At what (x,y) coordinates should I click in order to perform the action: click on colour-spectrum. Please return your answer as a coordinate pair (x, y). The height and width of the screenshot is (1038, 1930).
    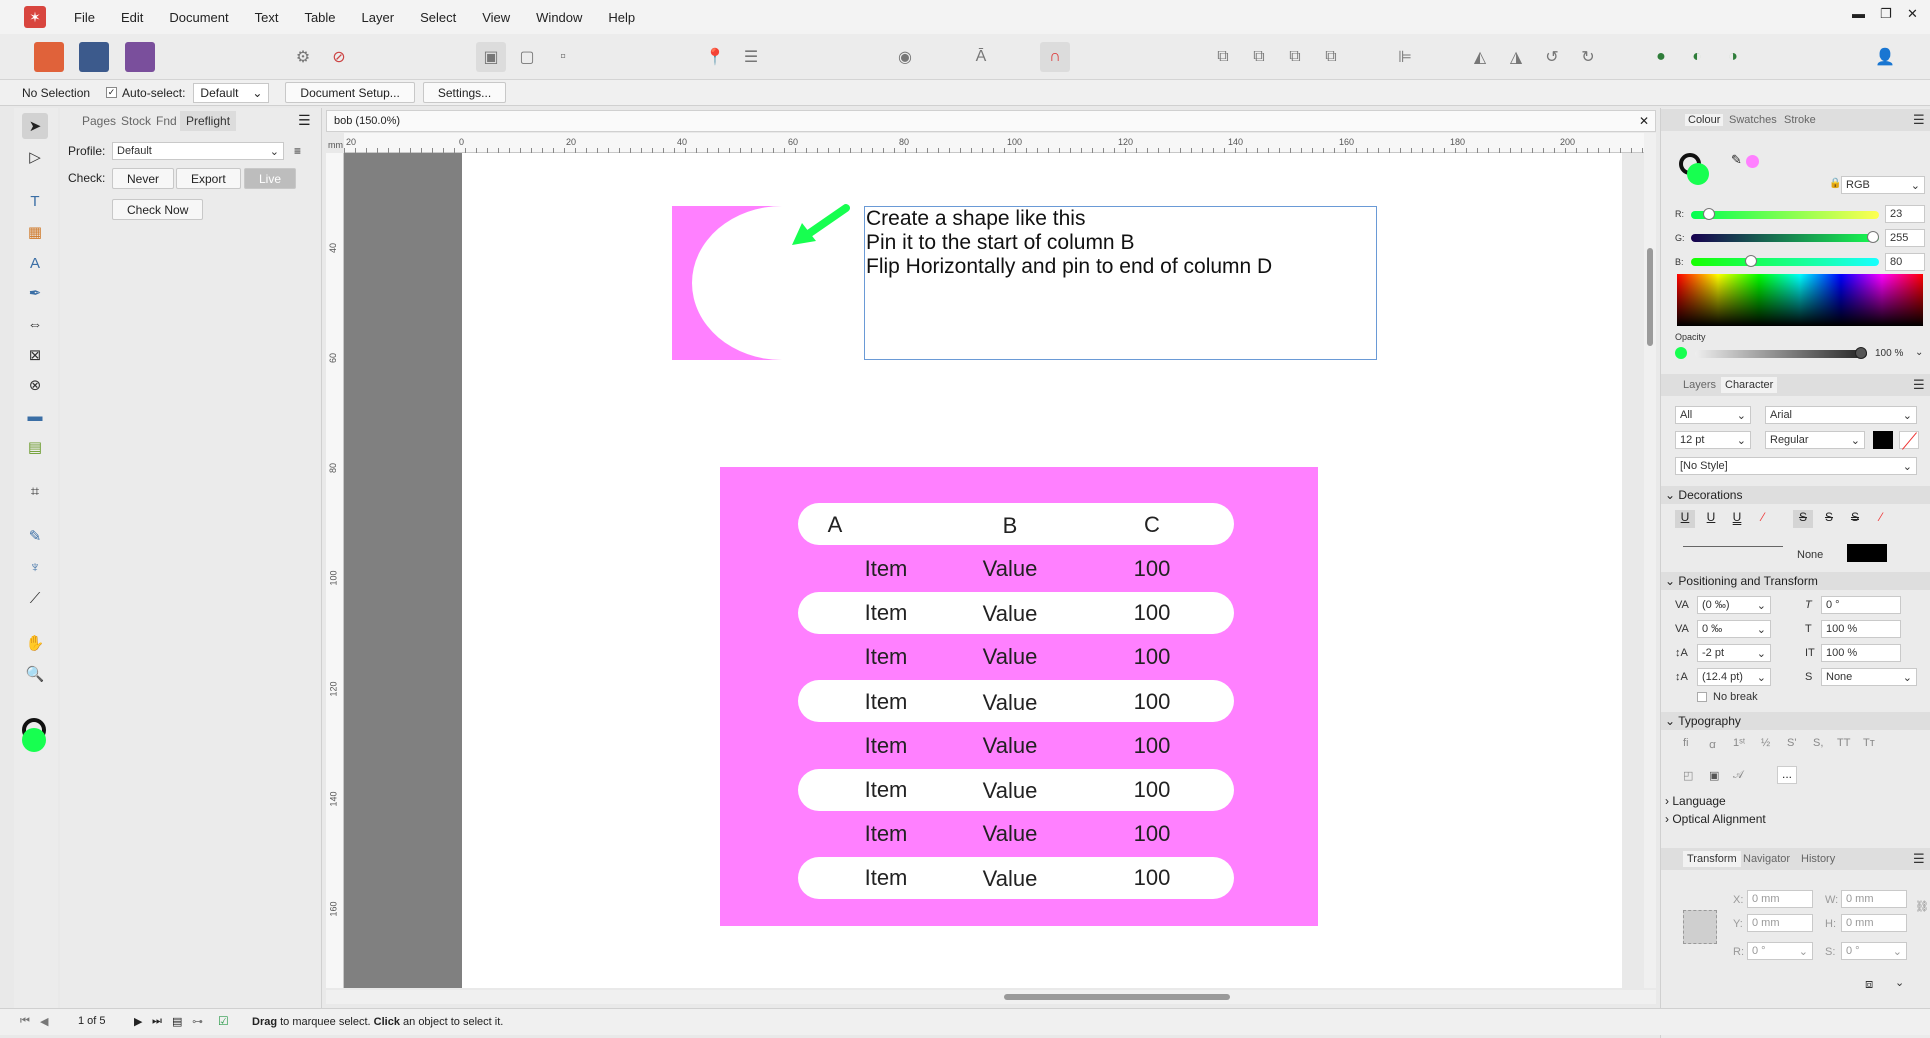
    Looking at the image, I should click on (1800, 300).